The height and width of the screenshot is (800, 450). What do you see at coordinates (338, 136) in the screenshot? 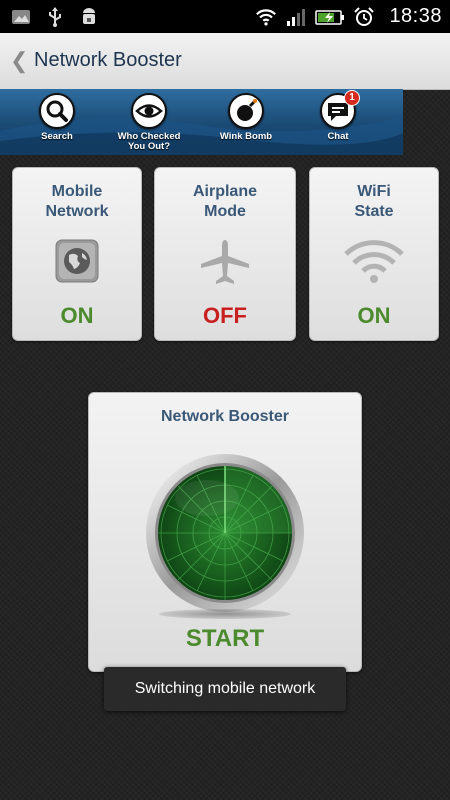
I see `ad-label-chat: Chat` at bounding box center [338, 136].